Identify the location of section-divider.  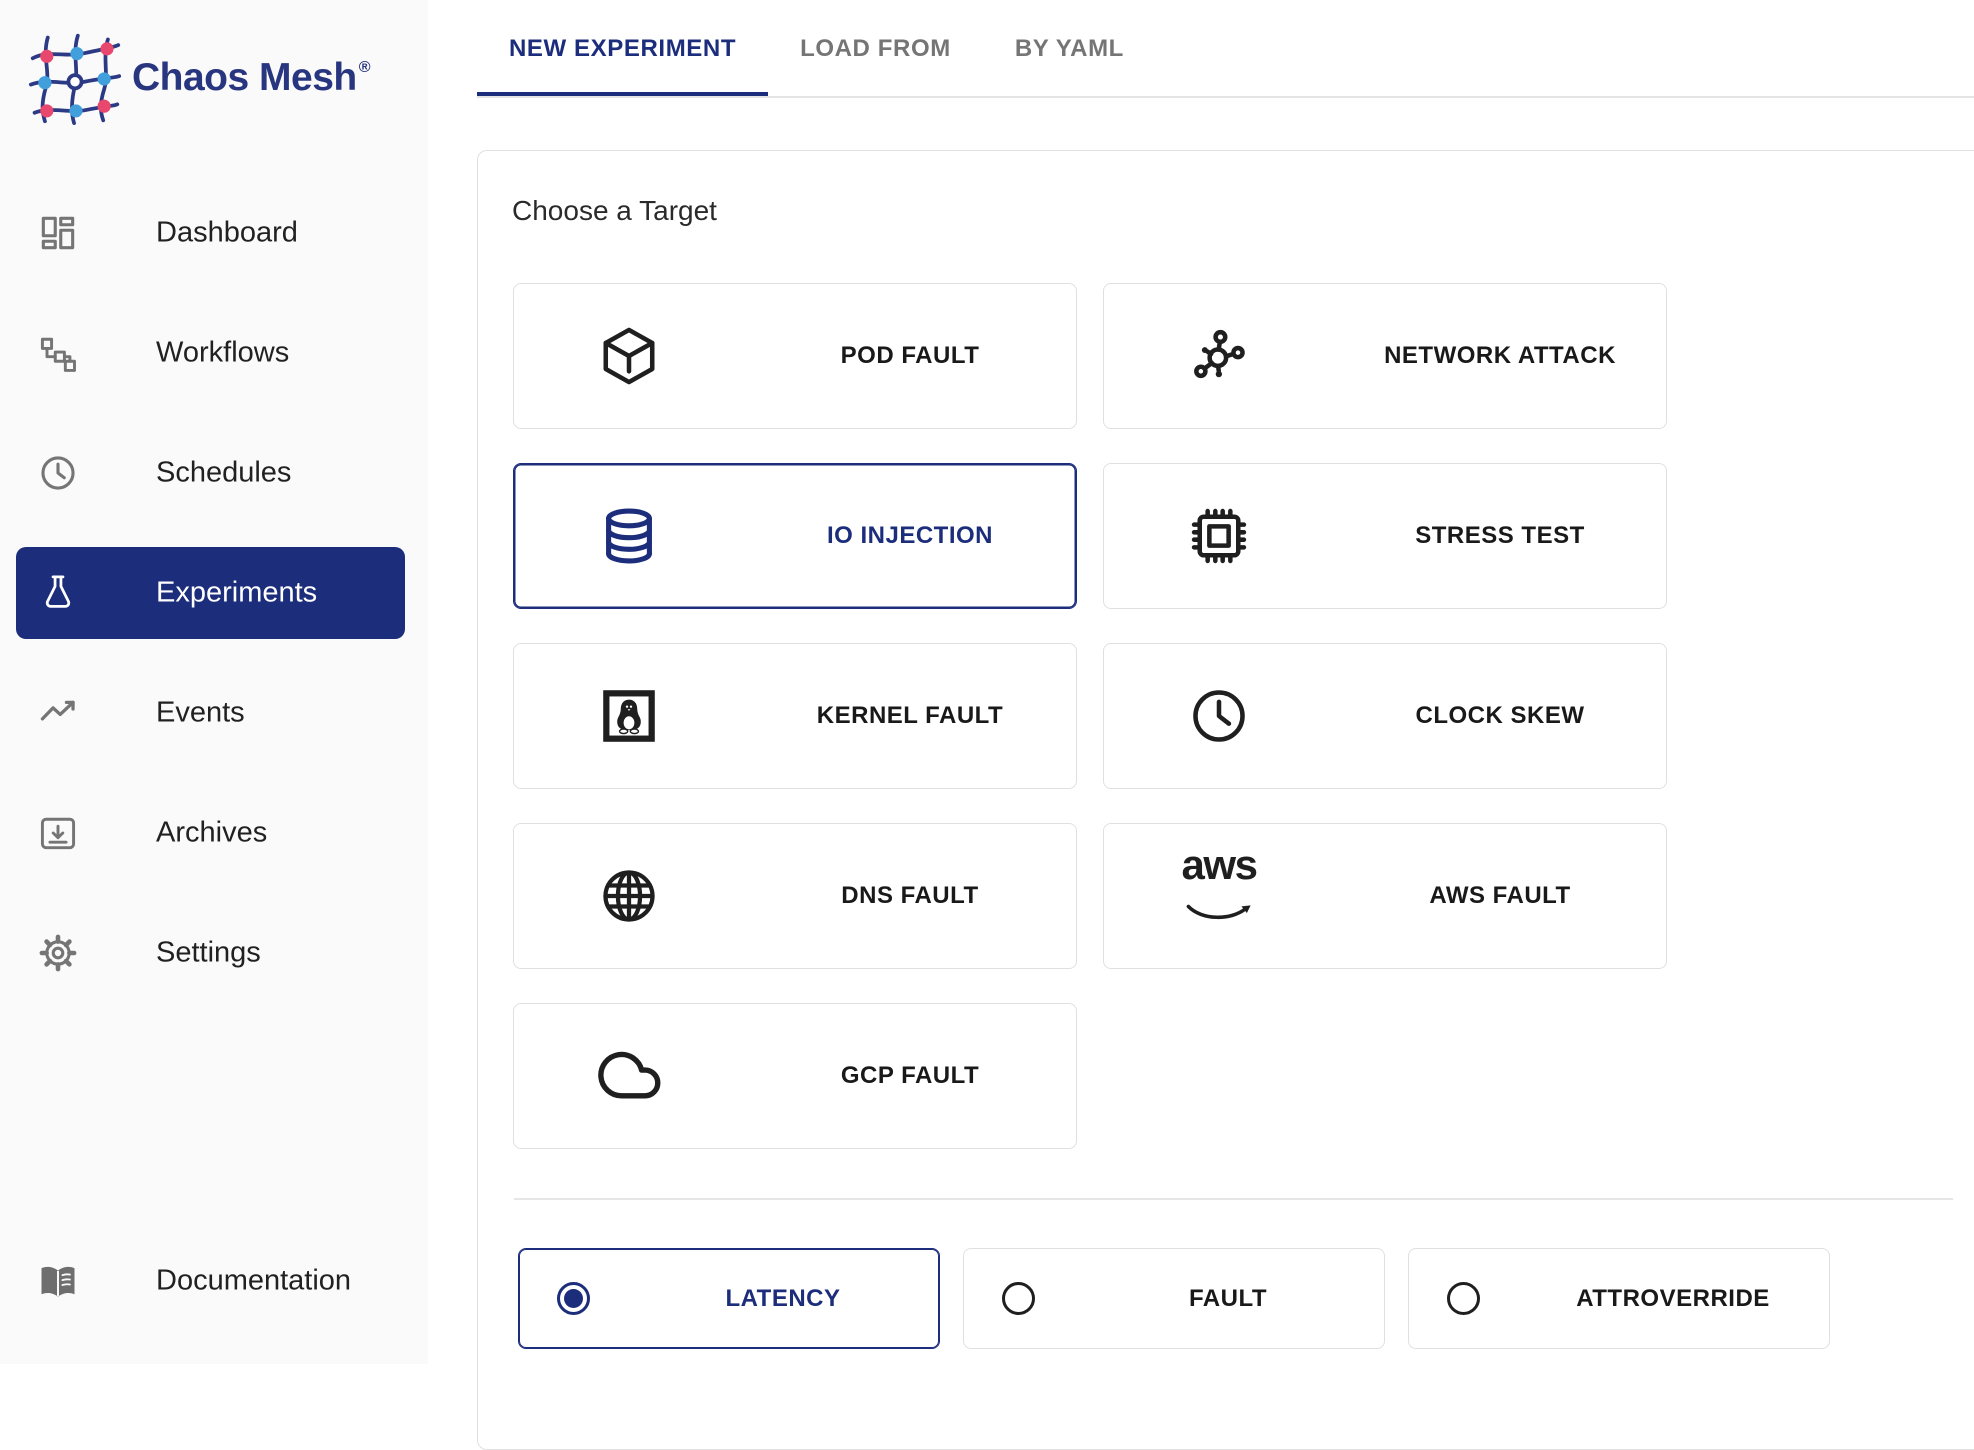
(1233, 1199).